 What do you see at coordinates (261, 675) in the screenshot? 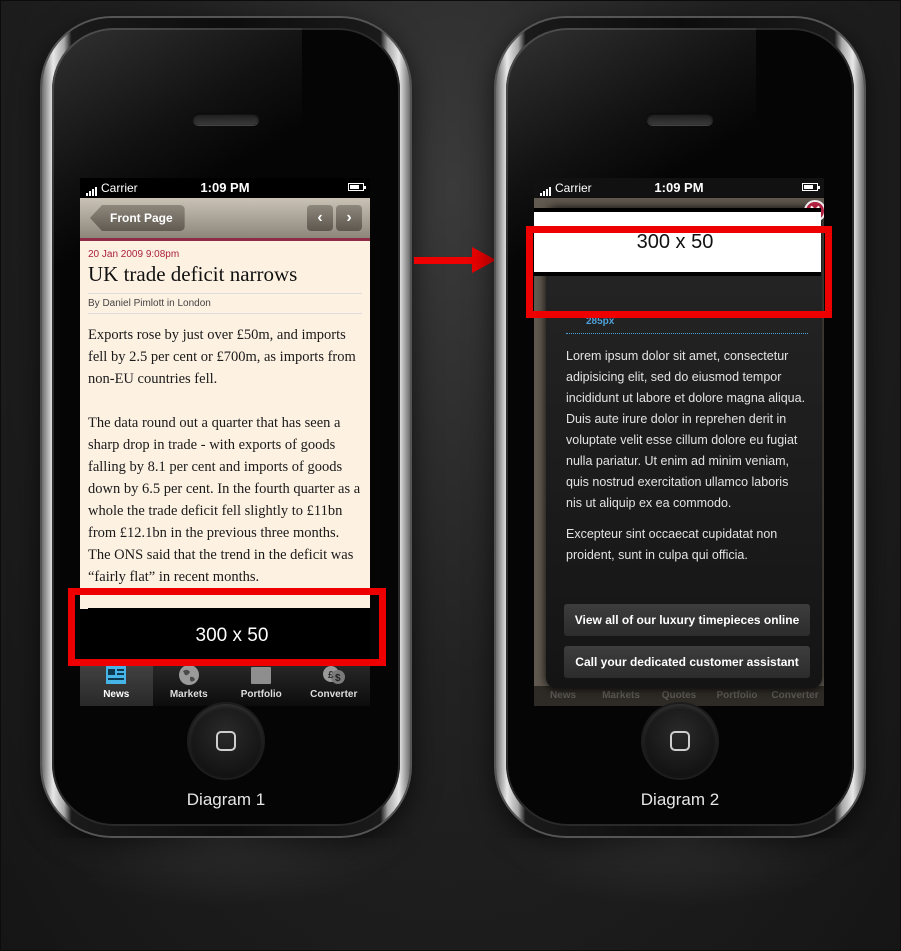
I see `folder-icon` at bounding box center [261, 675].